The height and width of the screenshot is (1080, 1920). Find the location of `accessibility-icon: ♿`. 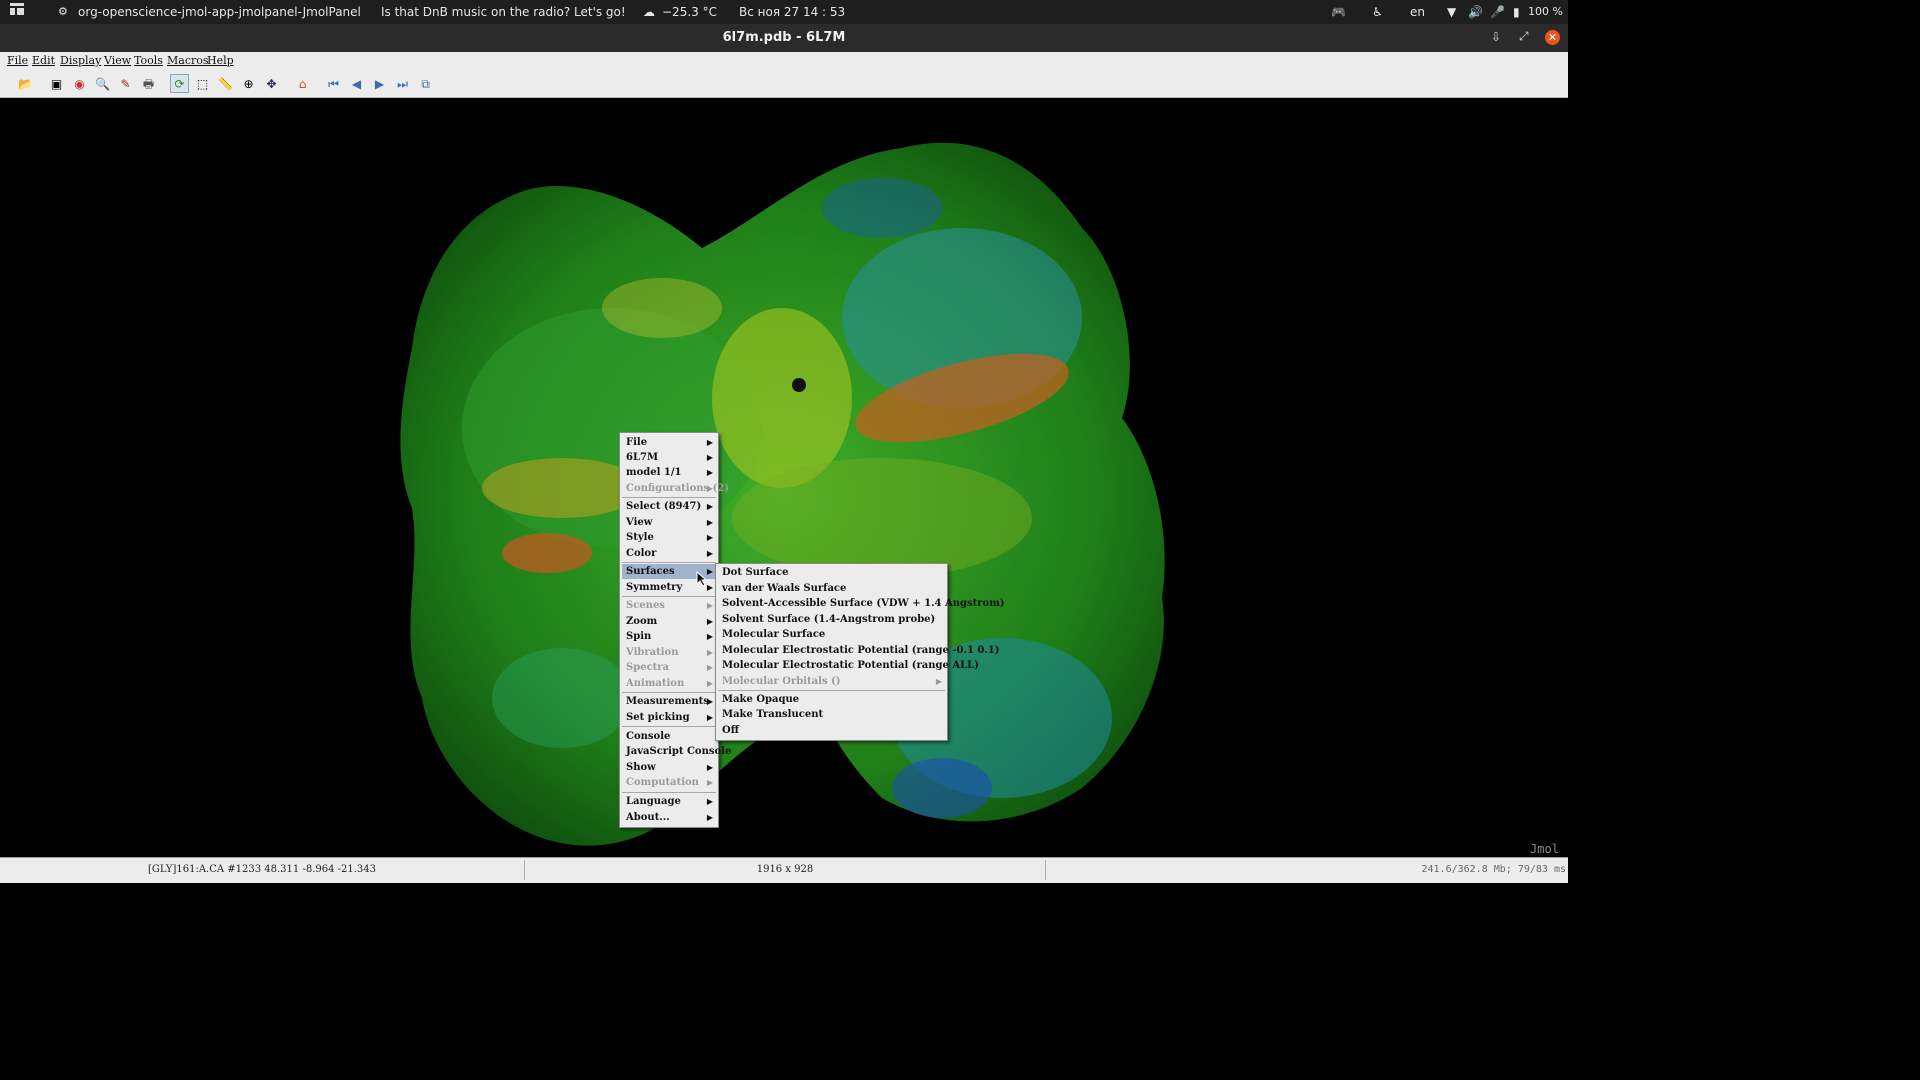

accessibility-icon: ♿ is located at coordinates (1377, 12).